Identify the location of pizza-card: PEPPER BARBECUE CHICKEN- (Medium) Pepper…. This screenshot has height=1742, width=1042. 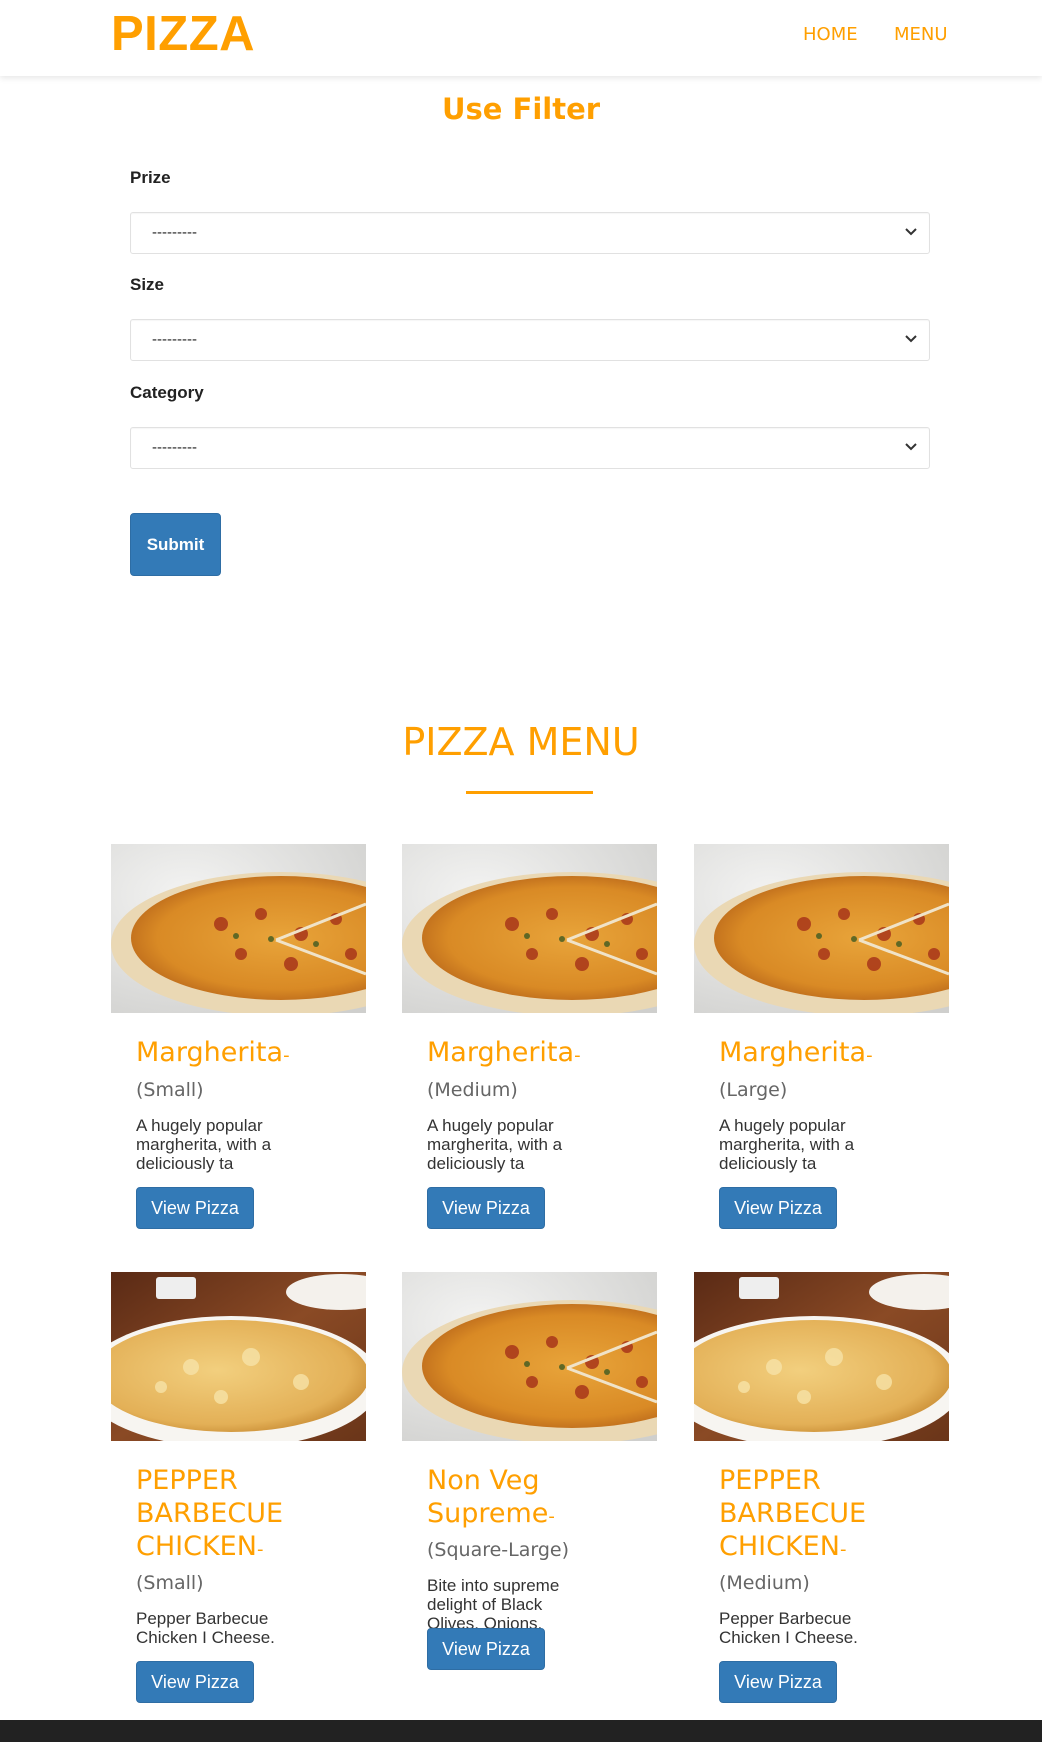
(821, 1492).